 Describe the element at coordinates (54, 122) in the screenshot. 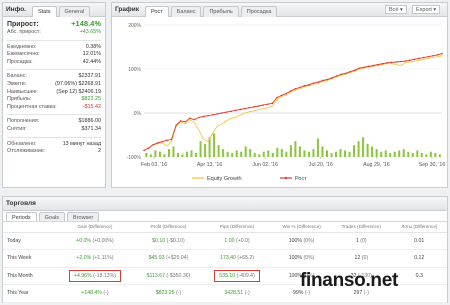

I see `stat-row: Пополнения: $1886.00` at that location.